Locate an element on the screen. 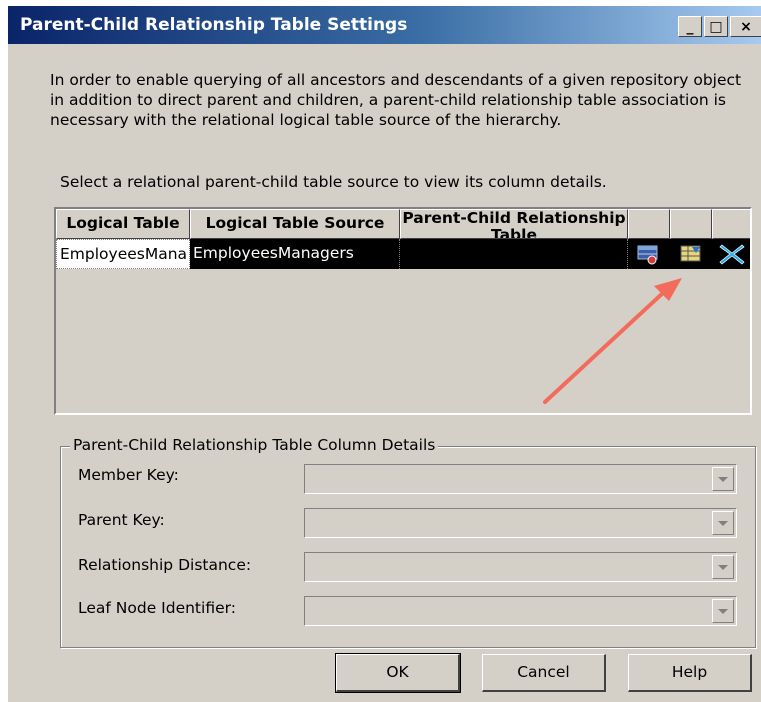  parent-key-label: Parent Key: is located at coordinates (121, 520).